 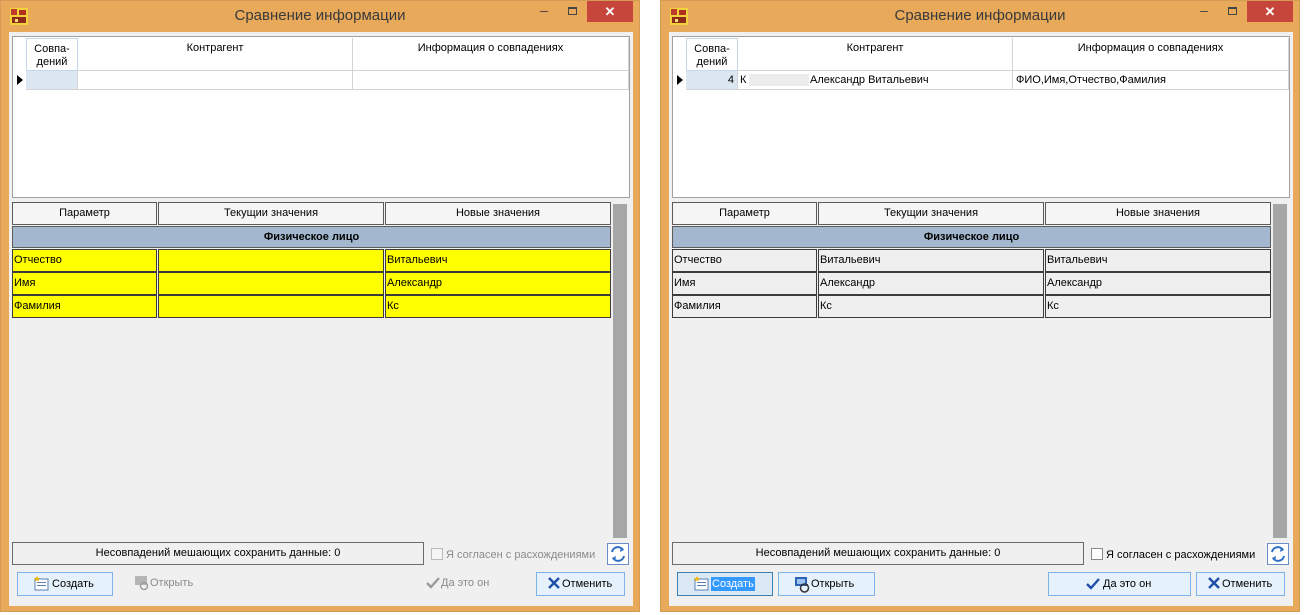 I want to click on redacted-surname, so click(x=779, y=80).